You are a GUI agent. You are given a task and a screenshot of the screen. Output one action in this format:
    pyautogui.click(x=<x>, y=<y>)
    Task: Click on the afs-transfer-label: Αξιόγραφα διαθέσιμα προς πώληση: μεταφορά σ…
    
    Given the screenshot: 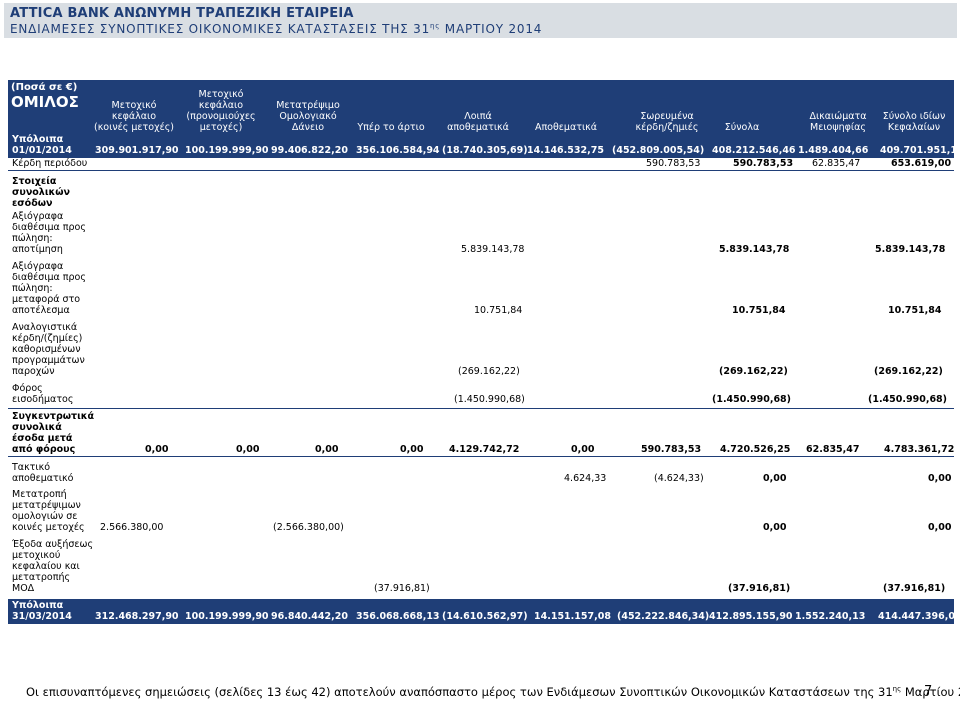 What is the action you would take?
    pyautogui.click(x=49, y=288)
    